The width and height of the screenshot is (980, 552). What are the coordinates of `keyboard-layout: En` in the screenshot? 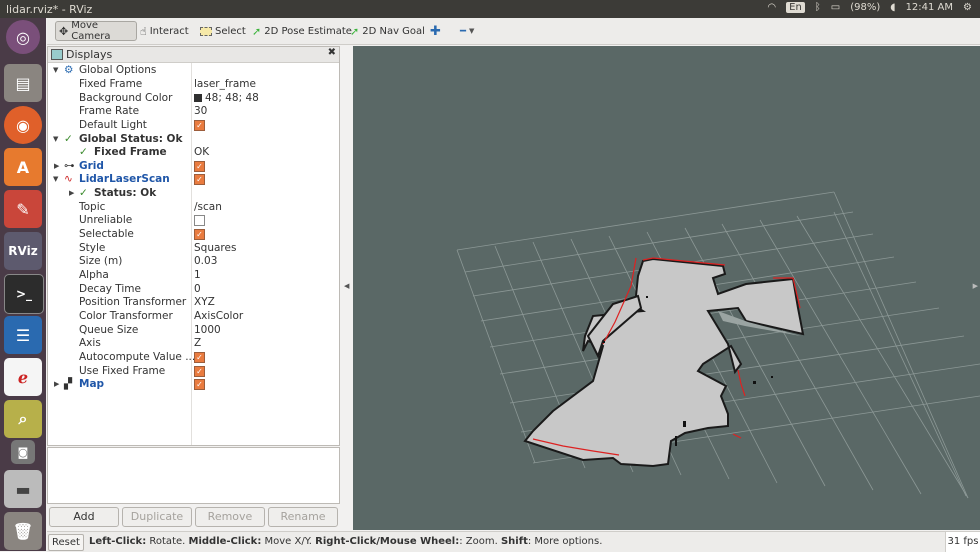 It's located at (795, 7).